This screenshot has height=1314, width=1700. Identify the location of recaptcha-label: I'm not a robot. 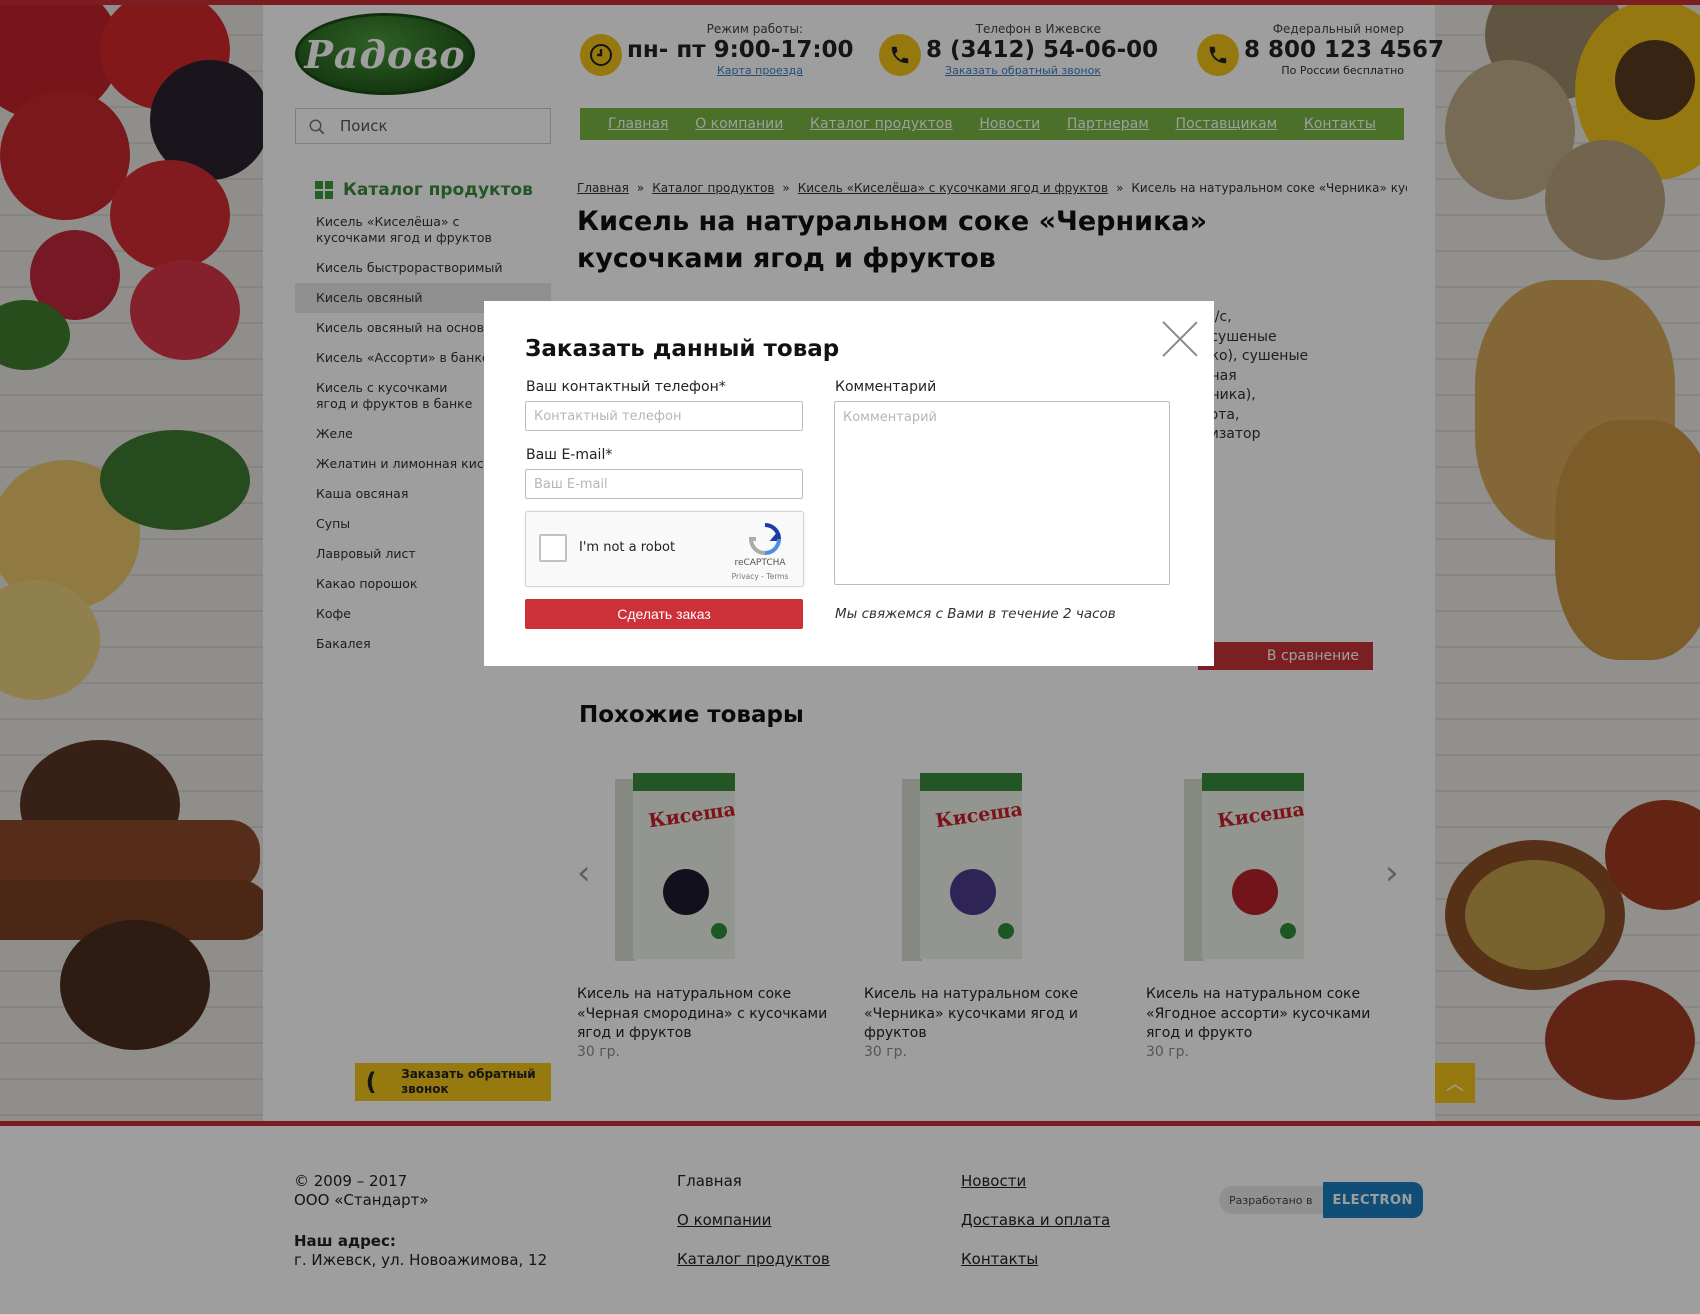
(627, 547).